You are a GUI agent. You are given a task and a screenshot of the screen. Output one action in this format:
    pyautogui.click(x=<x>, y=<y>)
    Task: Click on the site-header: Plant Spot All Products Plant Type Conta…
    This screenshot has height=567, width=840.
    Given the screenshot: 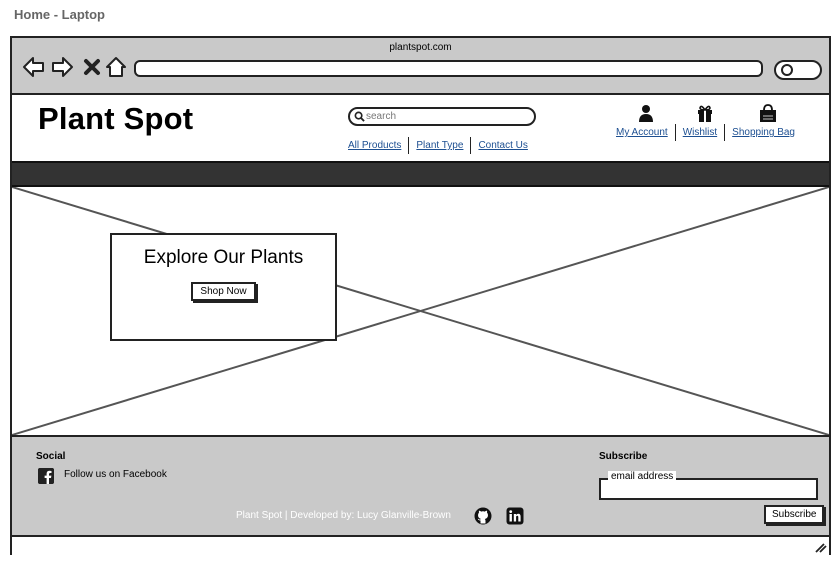 What is the action you would take?
    pyautogui.click(x=420, y=128)
    